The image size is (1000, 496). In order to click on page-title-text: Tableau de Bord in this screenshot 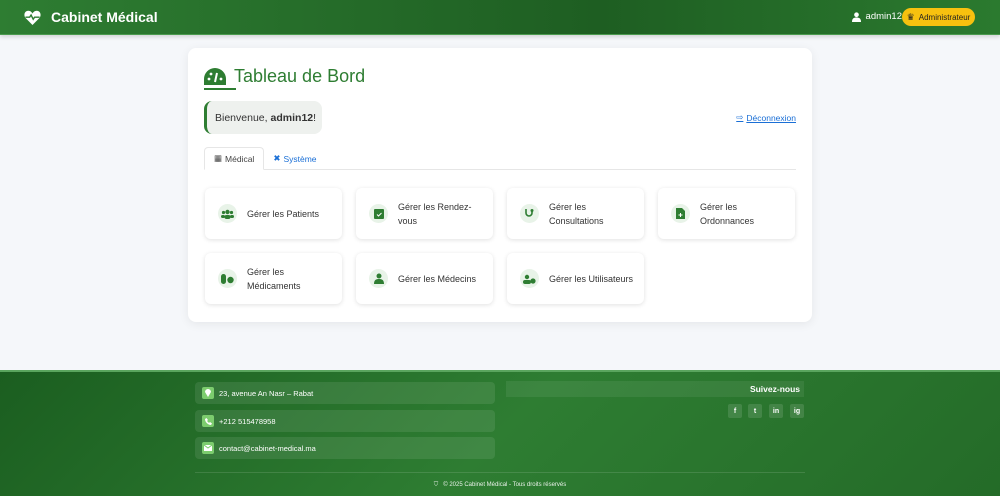, I will do `click(300, 76)`.